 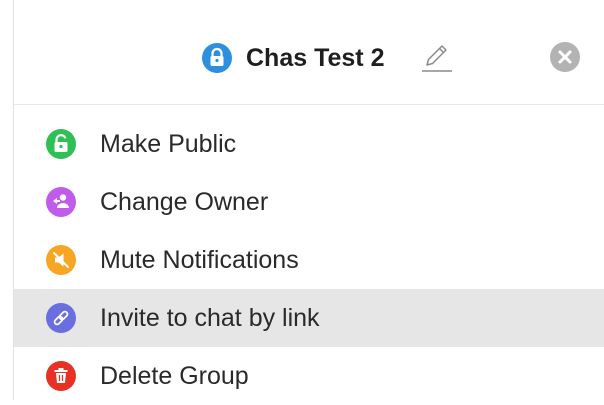 What do you see at coordinates (61, 260) in the screenshot?
I see `mute-icon` at bounding box center [61, 260].